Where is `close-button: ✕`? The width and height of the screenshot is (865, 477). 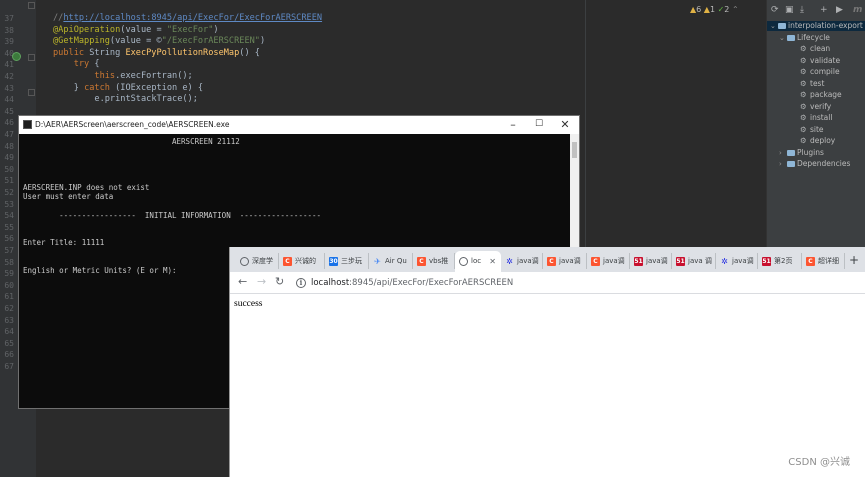 close-button: ✕ is located at coordinates (565, 124).